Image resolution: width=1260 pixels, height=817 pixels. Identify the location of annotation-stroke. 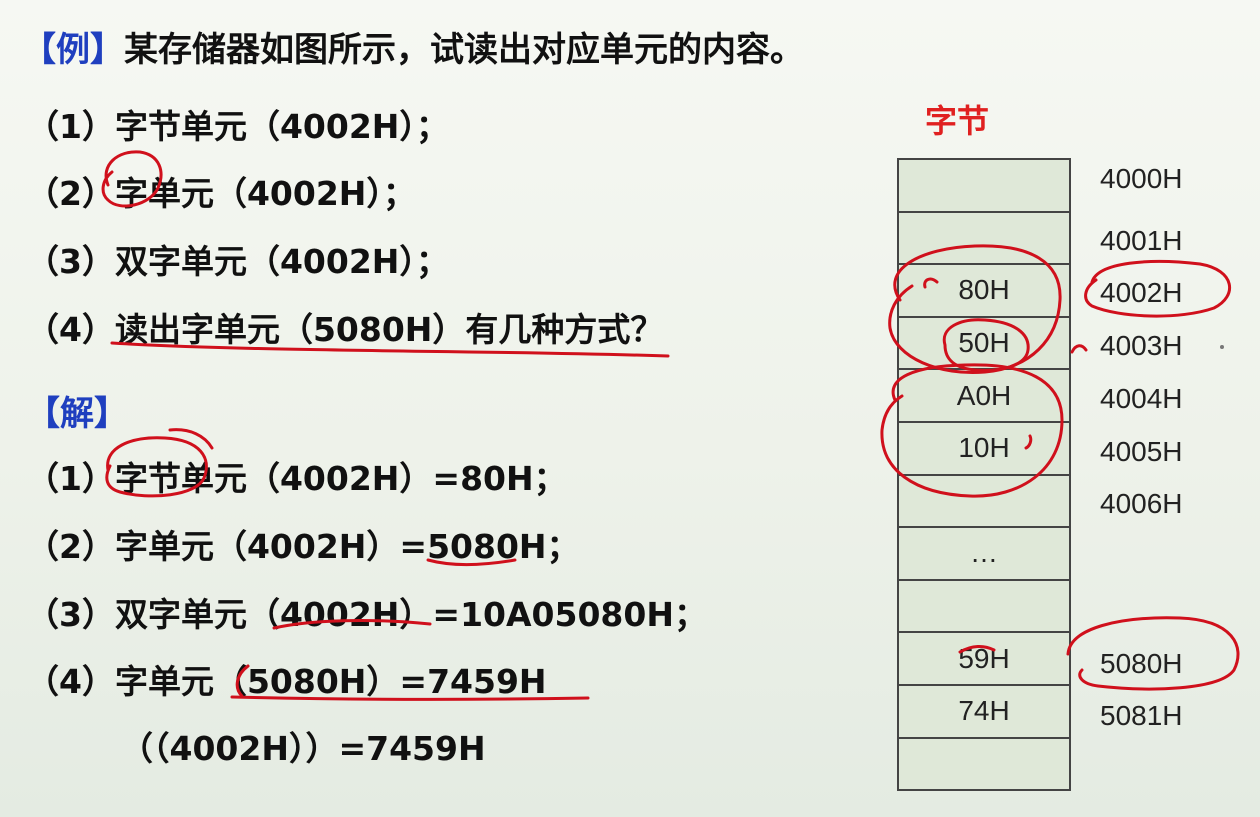
(1079, 349).